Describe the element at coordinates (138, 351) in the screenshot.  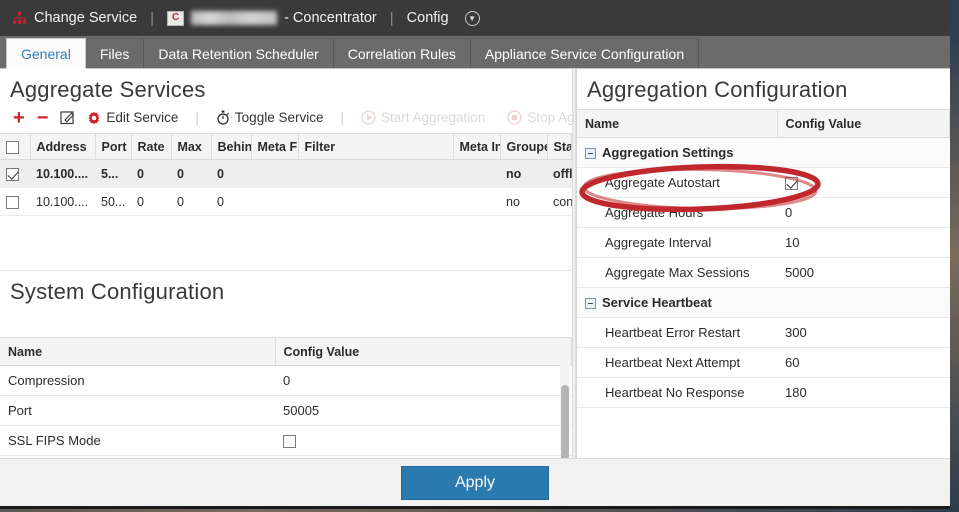
I see `syscfg-col-name: Name` at that location.